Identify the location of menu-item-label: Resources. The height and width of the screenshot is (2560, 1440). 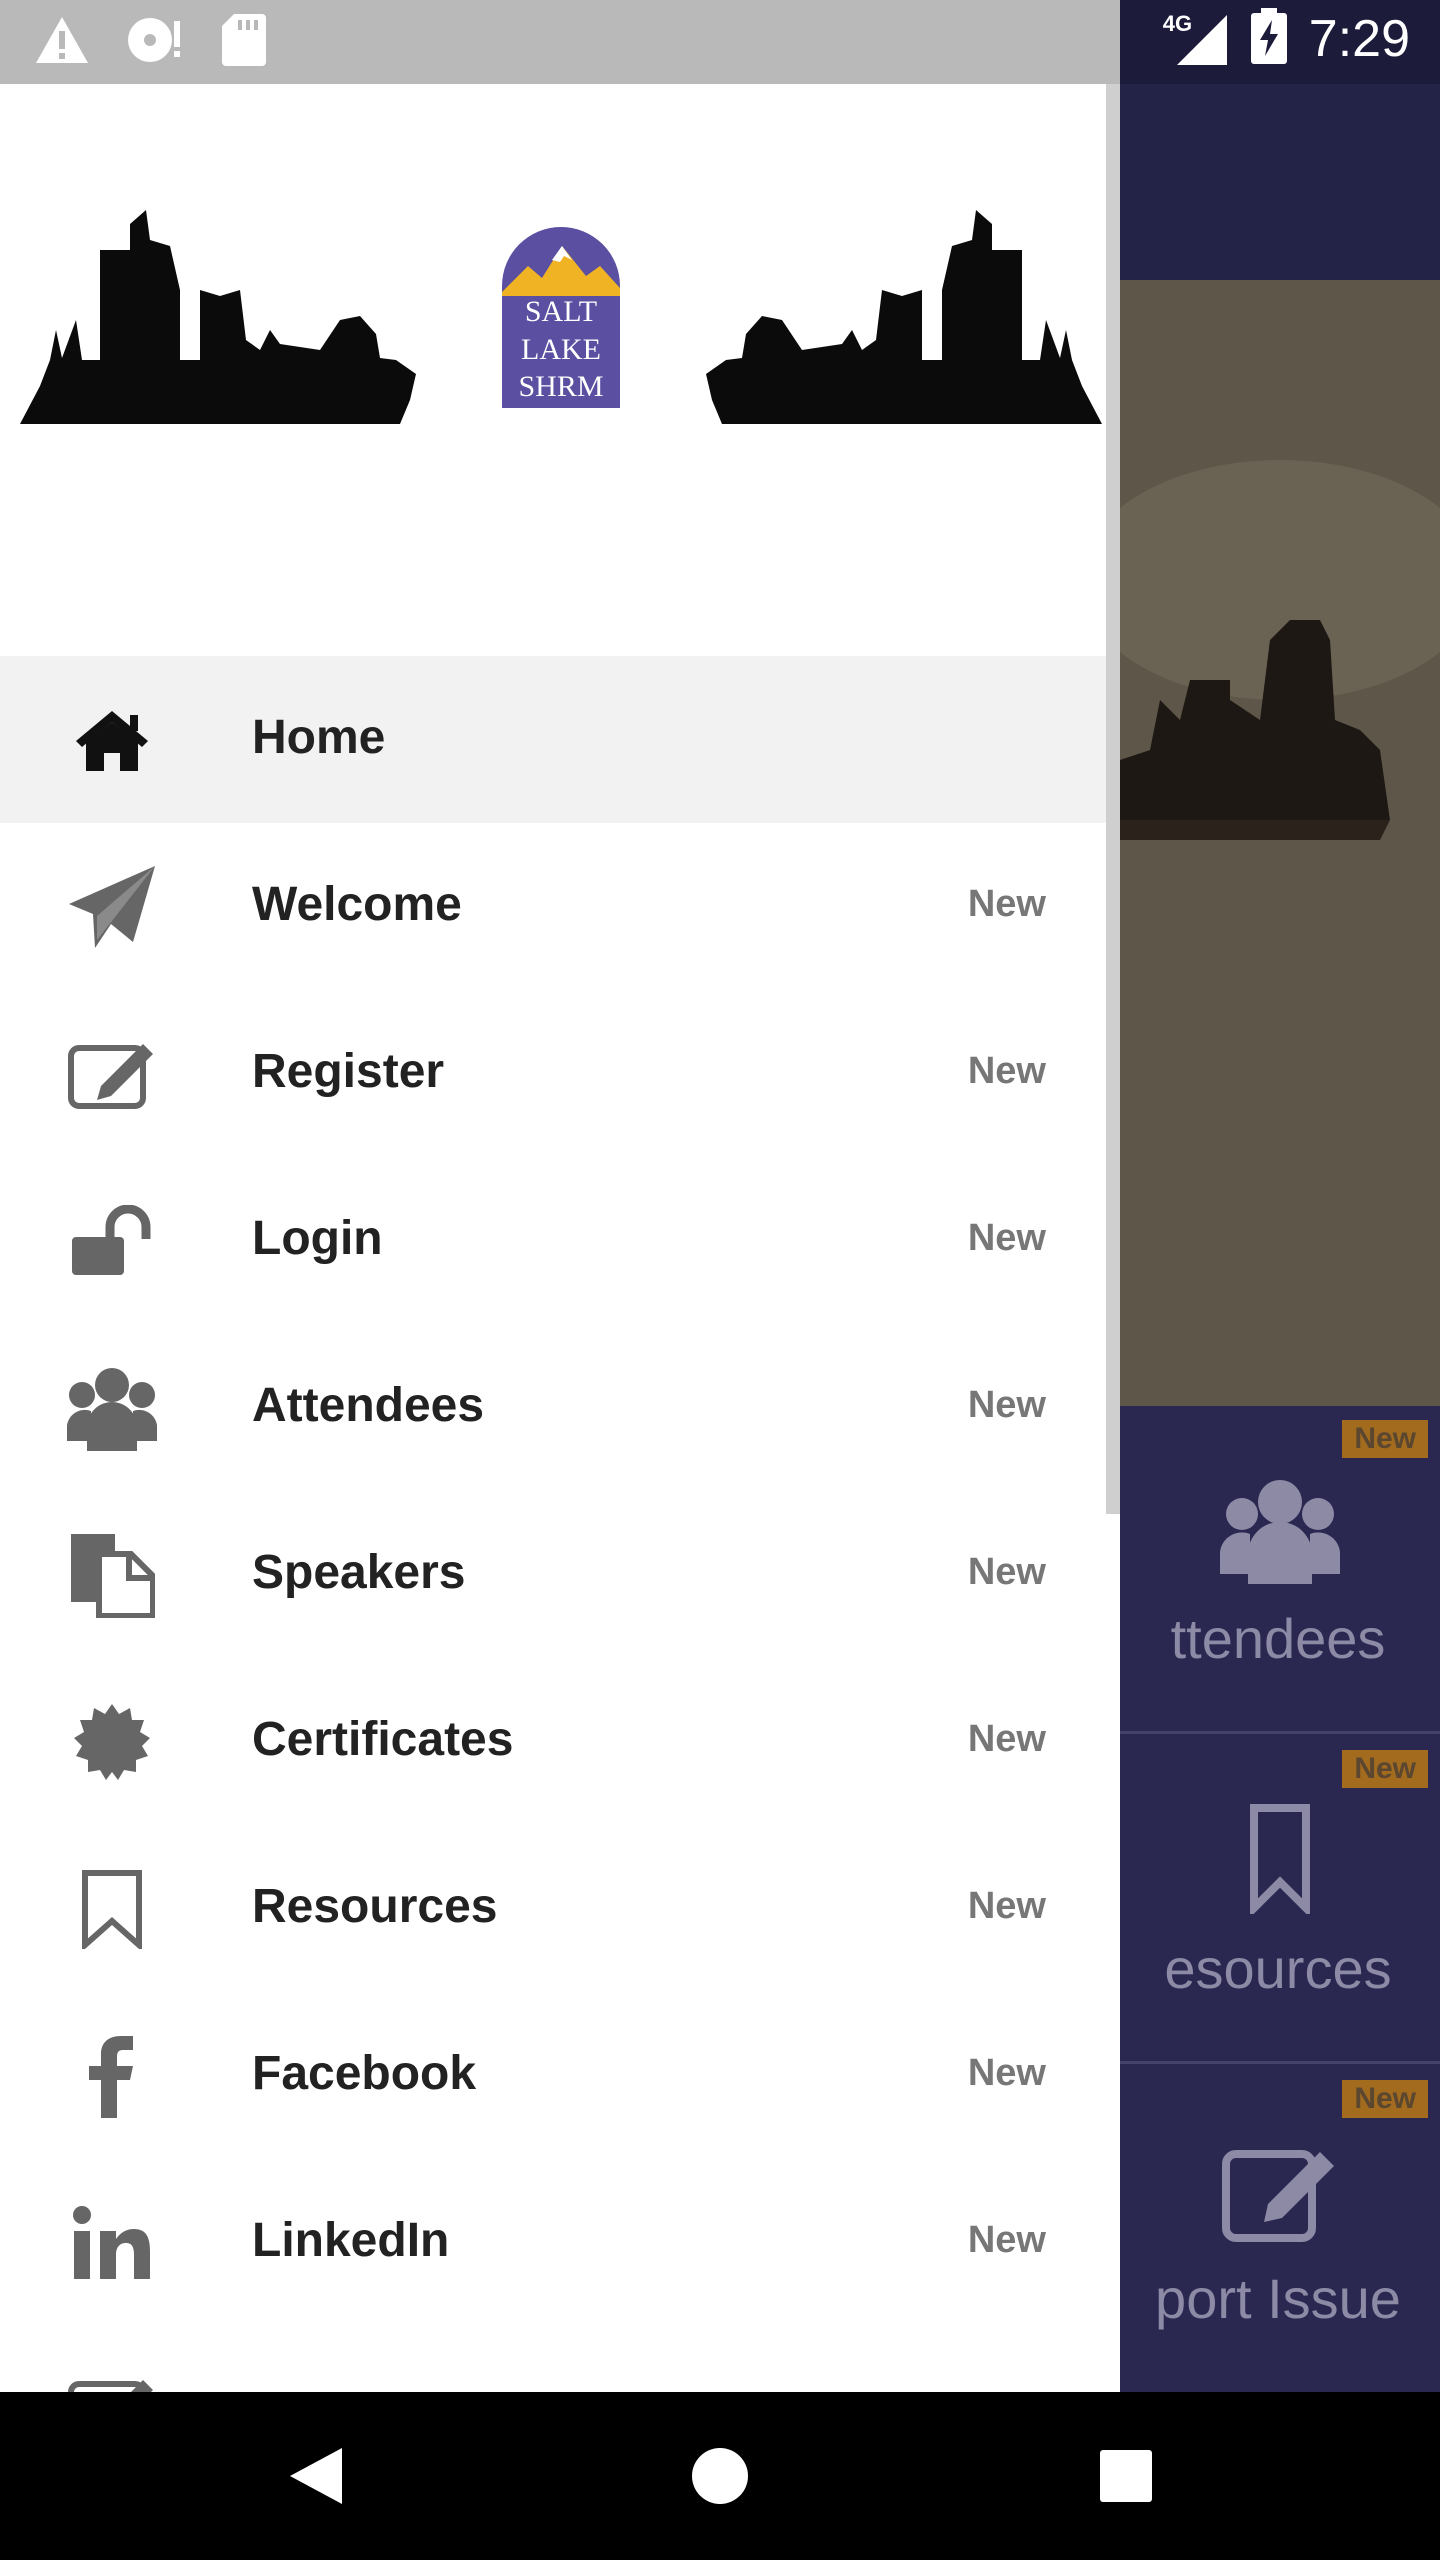
(375, 1906).